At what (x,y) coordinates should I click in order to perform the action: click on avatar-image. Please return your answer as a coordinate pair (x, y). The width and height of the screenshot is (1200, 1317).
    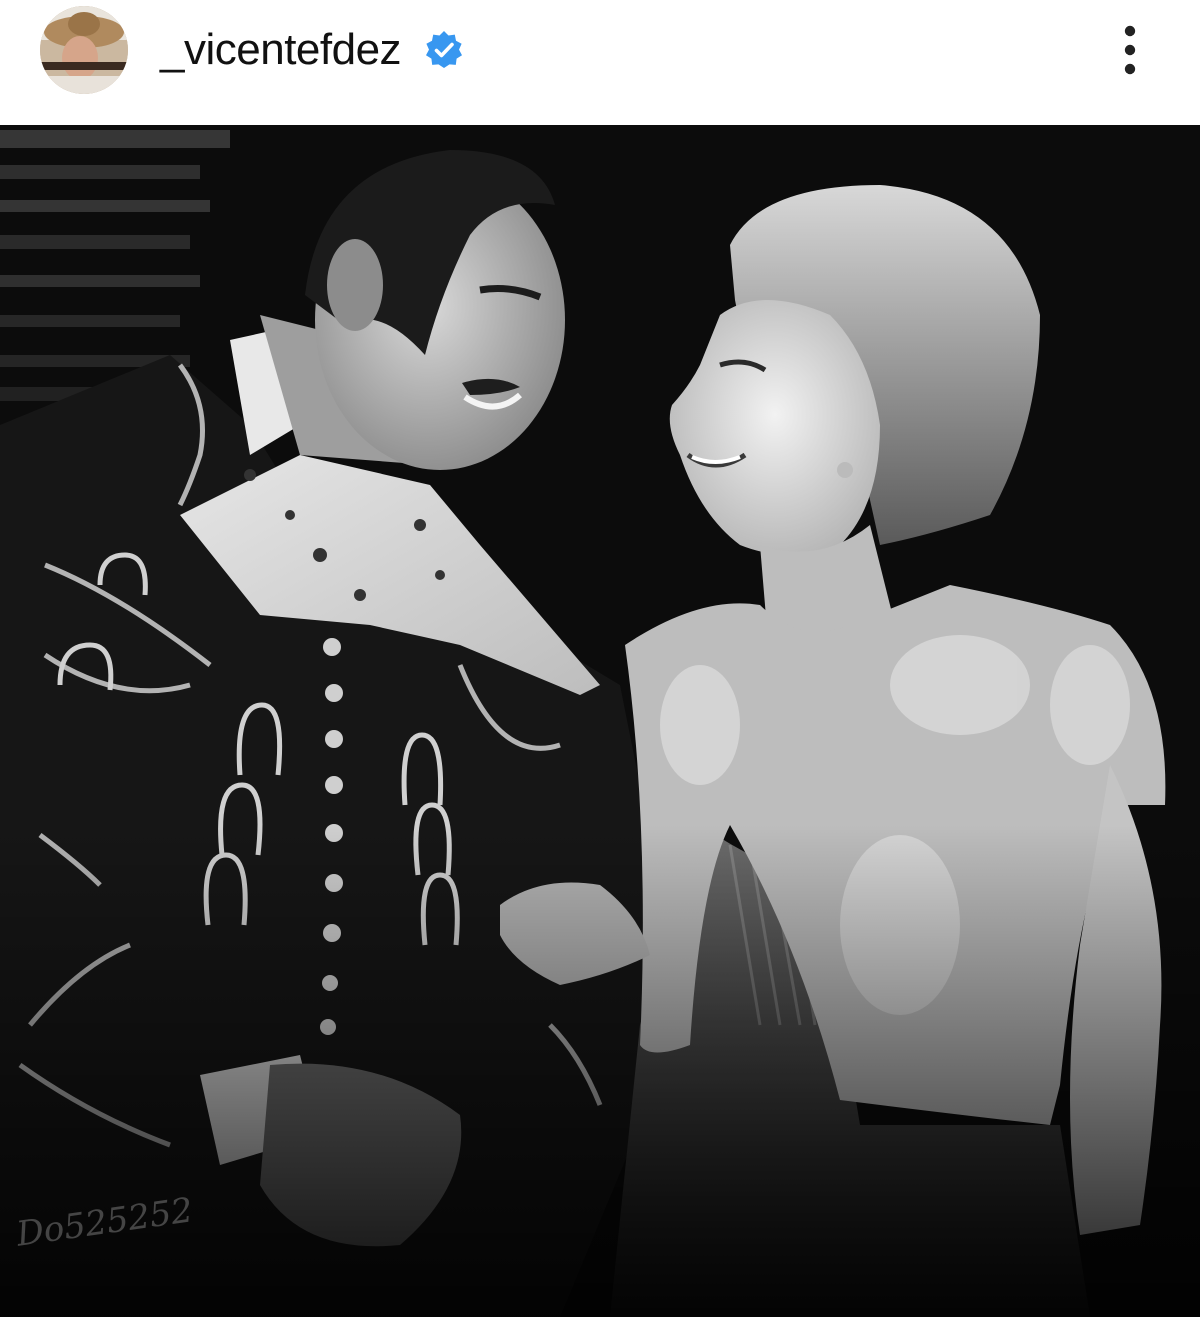
    Looking at the image, I should click on (84, 50).